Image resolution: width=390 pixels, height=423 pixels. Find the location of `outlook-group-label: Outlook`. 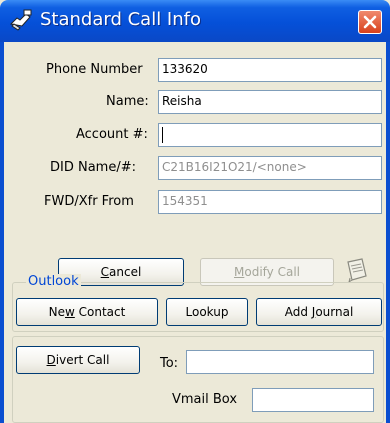

outlook-group-label: Outlook is located at coordinates (53, 281).